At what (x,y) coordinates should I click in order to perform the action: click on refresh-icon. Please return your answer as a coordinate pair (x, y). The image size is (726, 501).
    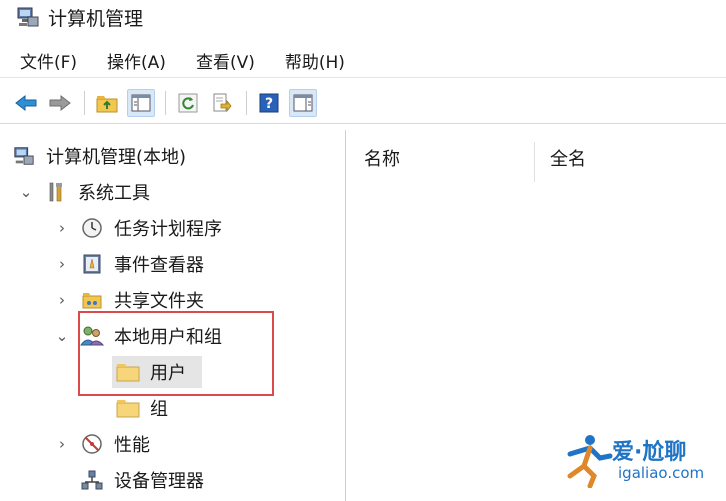
    Looking at the image, I should click on (188, 102).